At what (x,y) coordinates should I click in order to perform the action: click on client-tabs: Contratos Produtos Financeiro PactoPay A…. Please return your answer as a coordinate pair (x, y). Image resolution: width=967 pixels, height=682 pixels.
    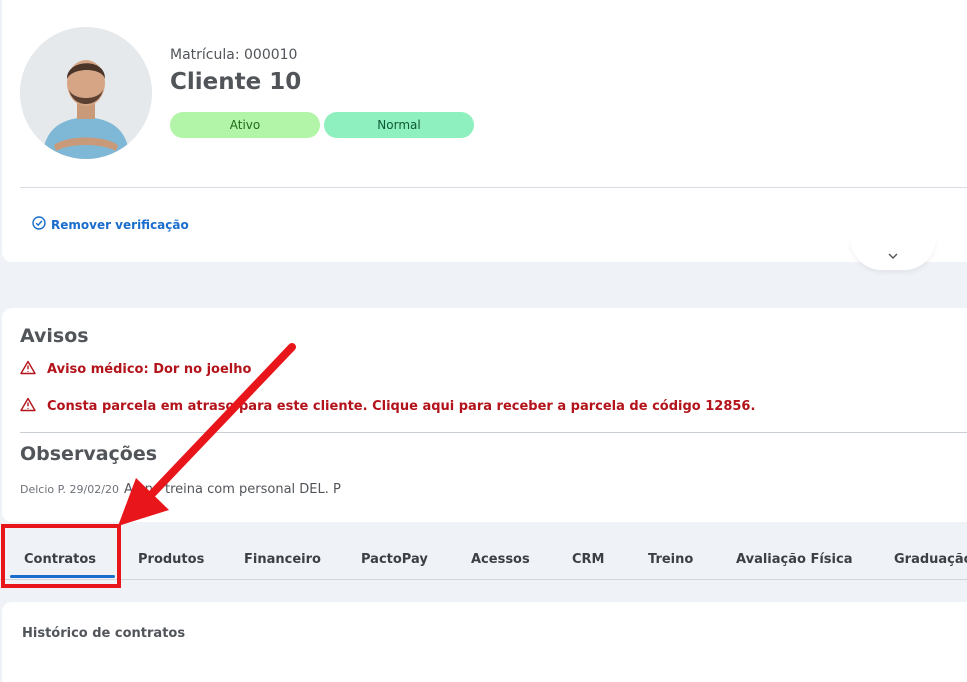
    Looking at the image, I should click on (483, 551).